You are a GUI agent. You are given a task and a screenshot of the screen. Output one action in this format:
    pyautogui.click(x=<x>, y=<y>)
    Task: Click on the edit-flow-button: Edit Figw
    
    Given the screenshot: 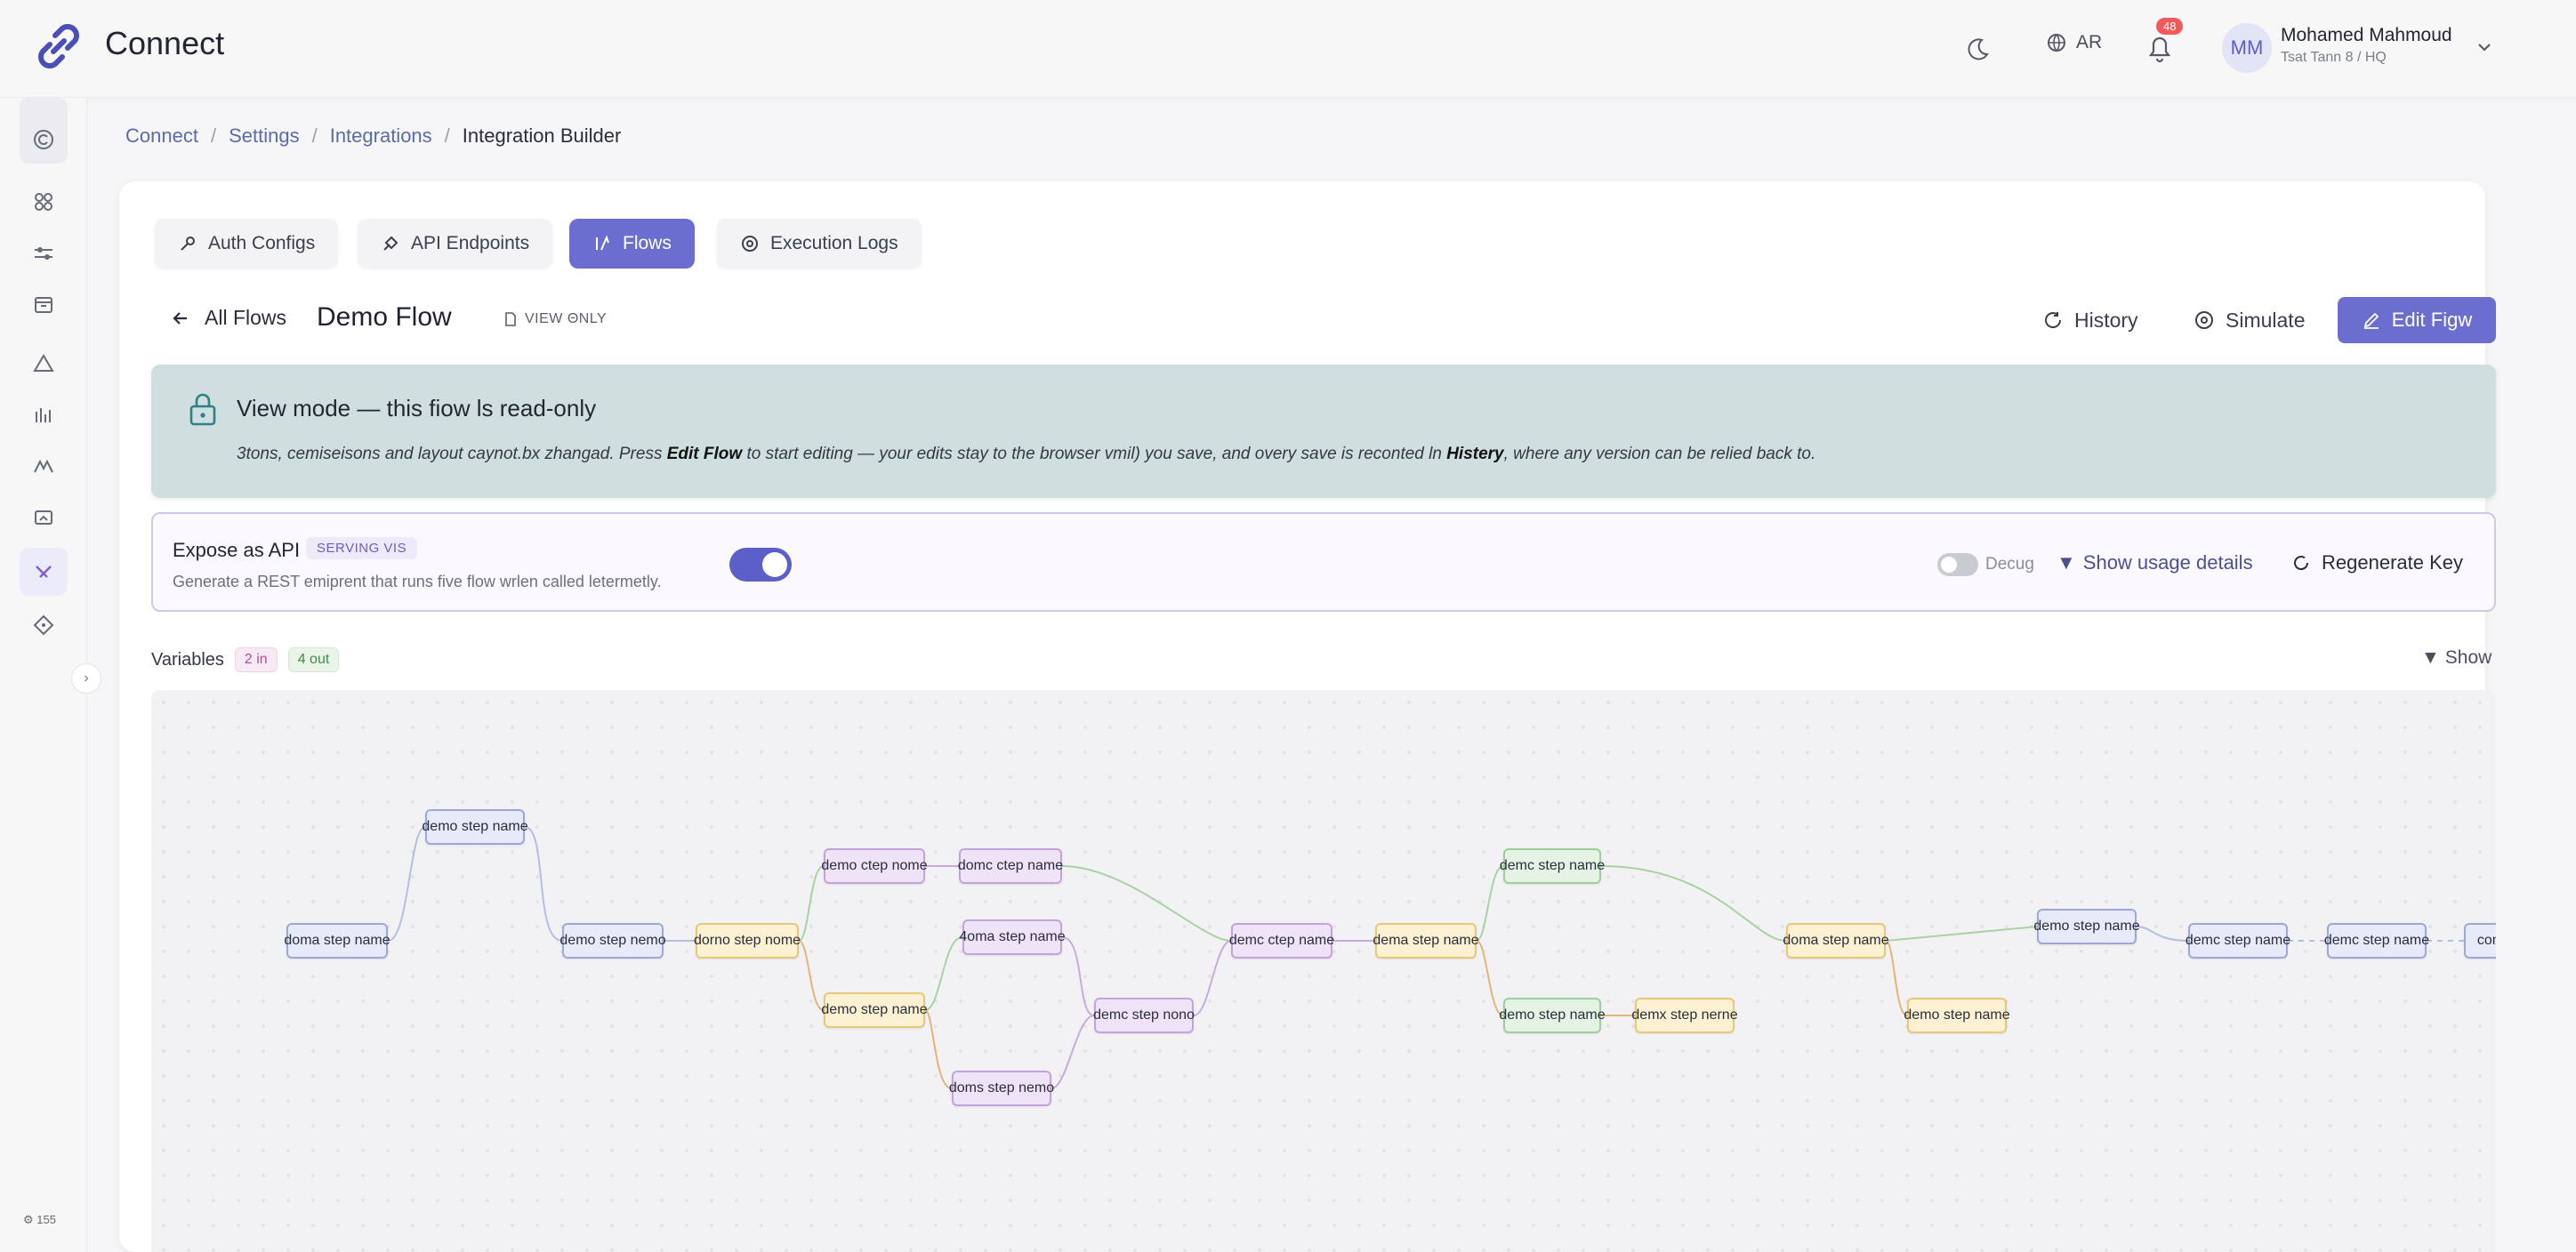 What is the action you would take?
    pyautogui.click(x=2417, y=320)
    